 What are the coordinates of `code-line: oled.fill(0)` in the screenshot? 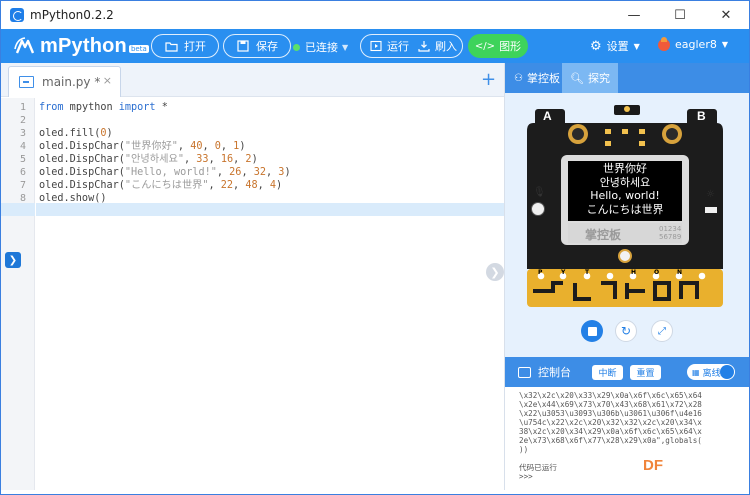 It's located at (76, 133).